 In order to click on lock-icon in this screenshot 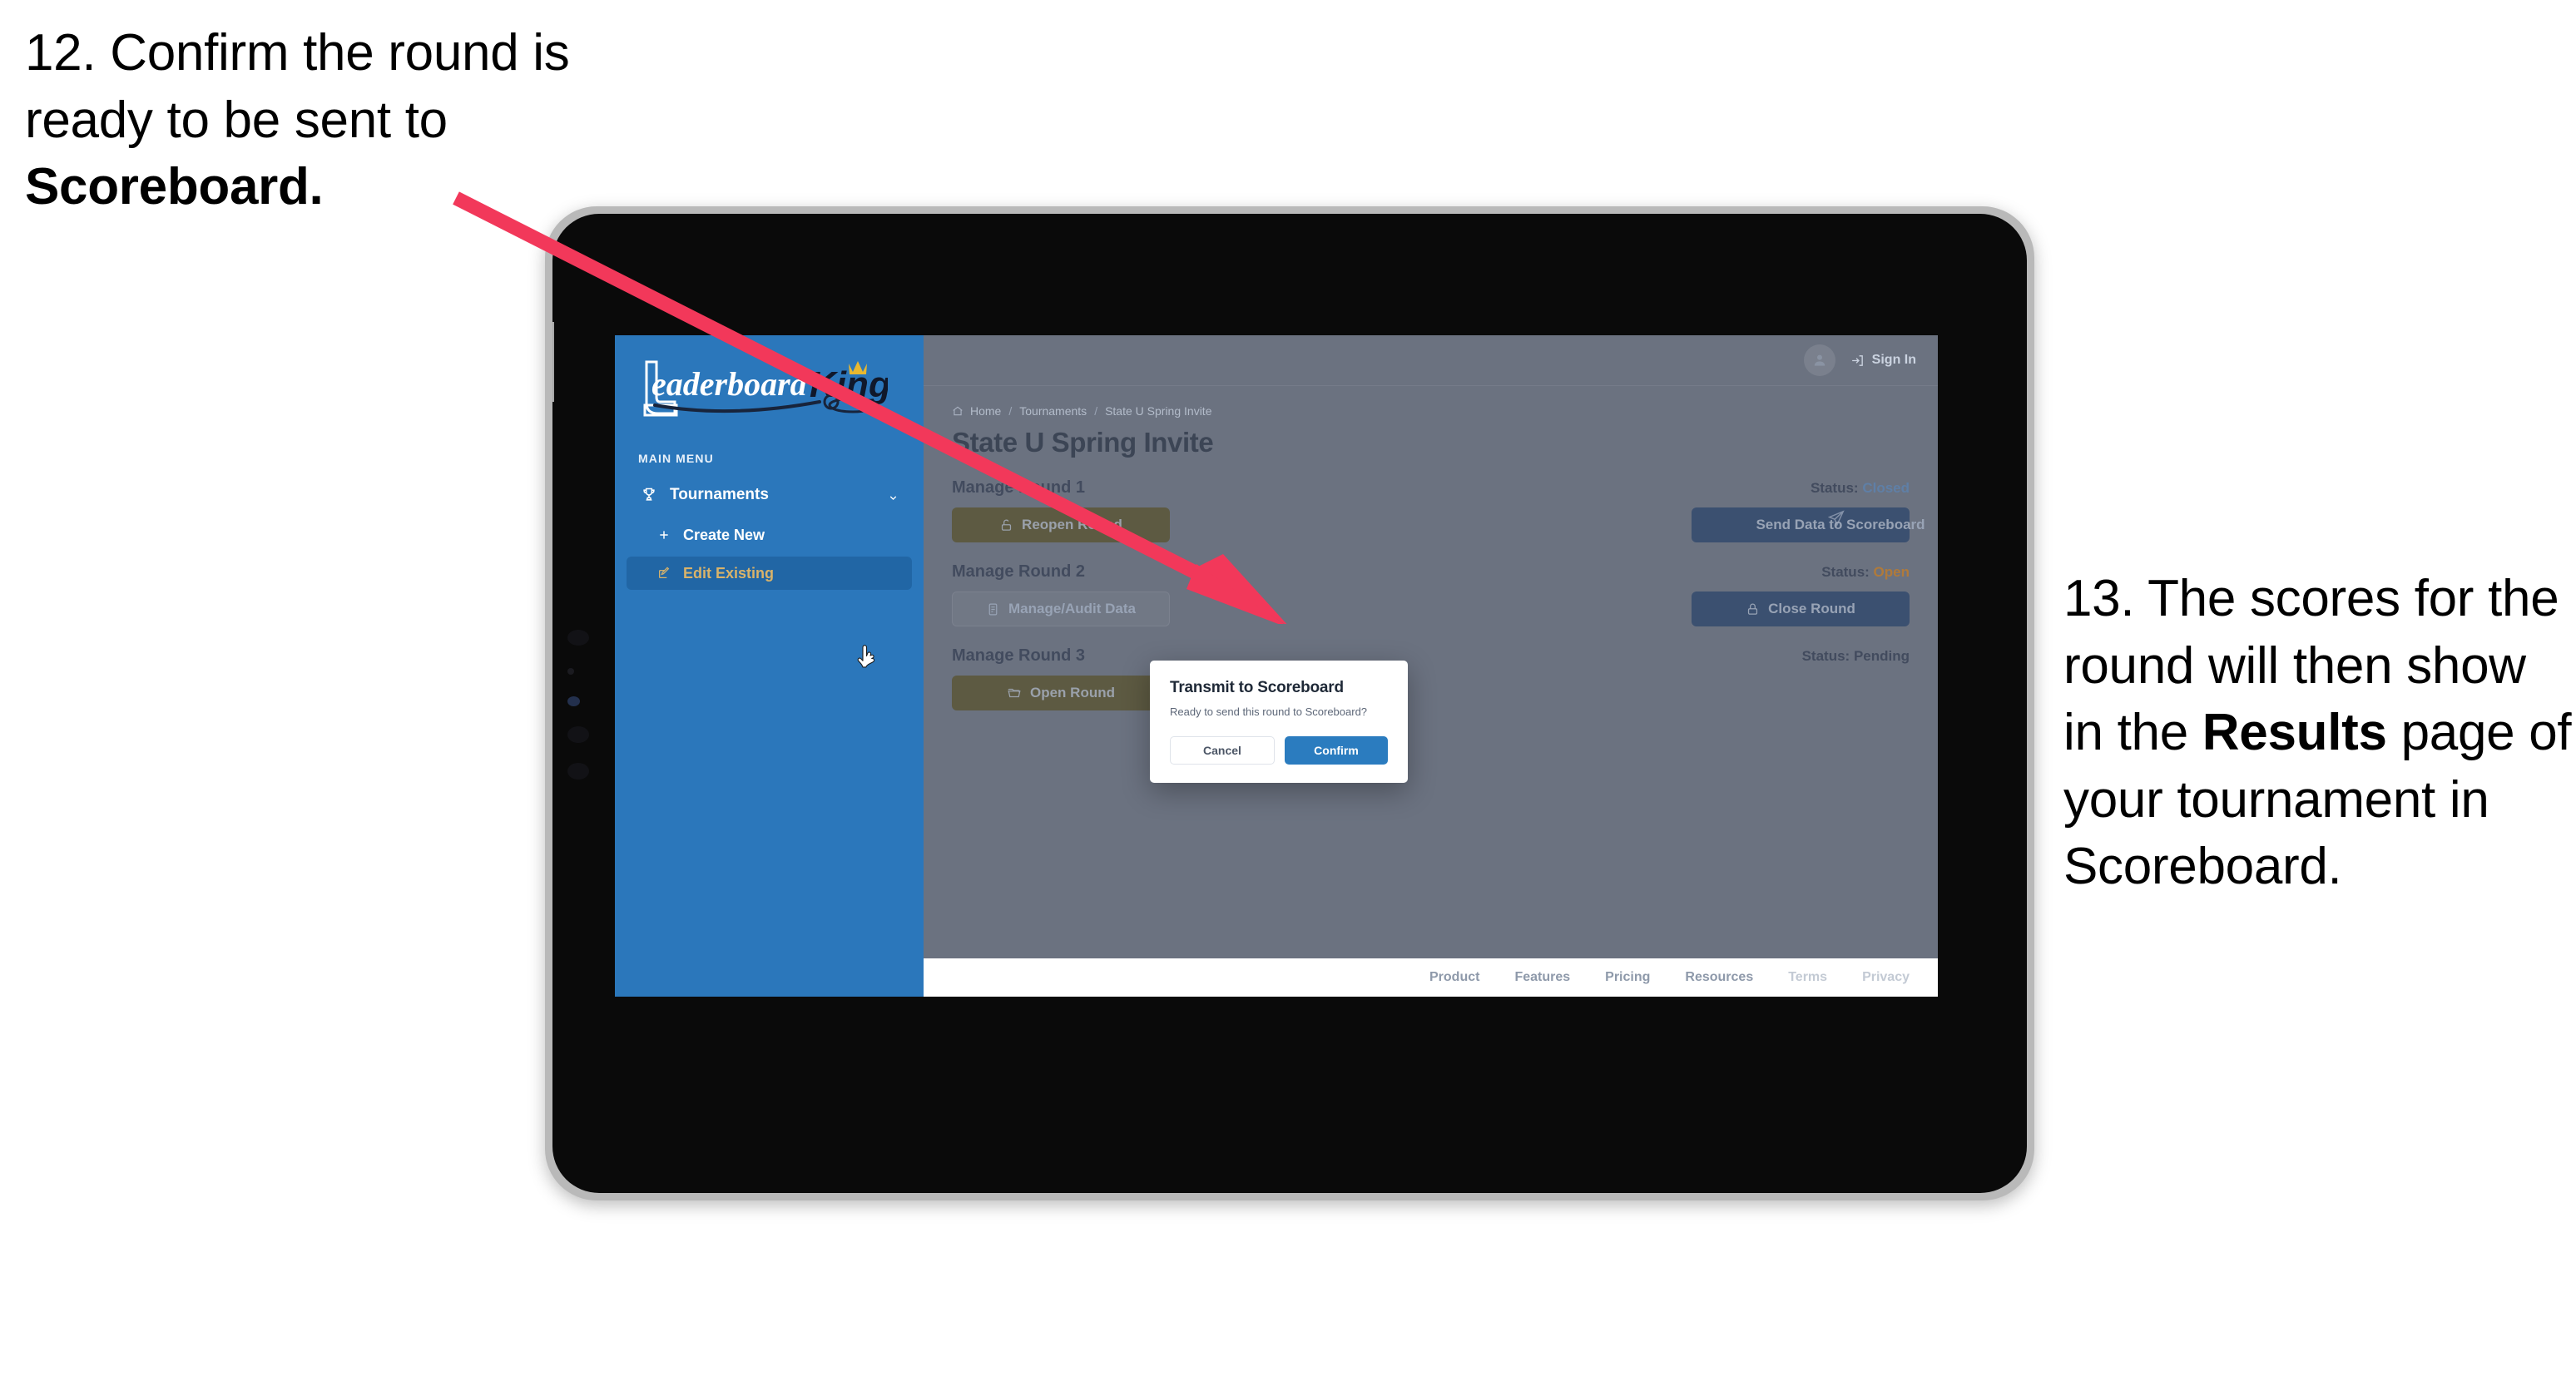, I will do `click(1753, 609)`.